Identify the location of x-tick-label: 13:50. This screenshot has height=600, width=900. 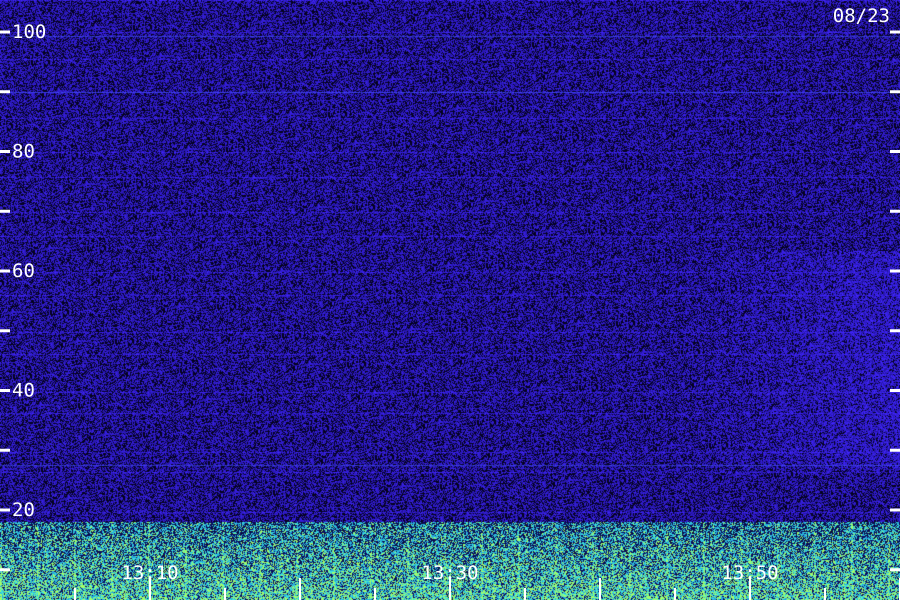
(749, 573).